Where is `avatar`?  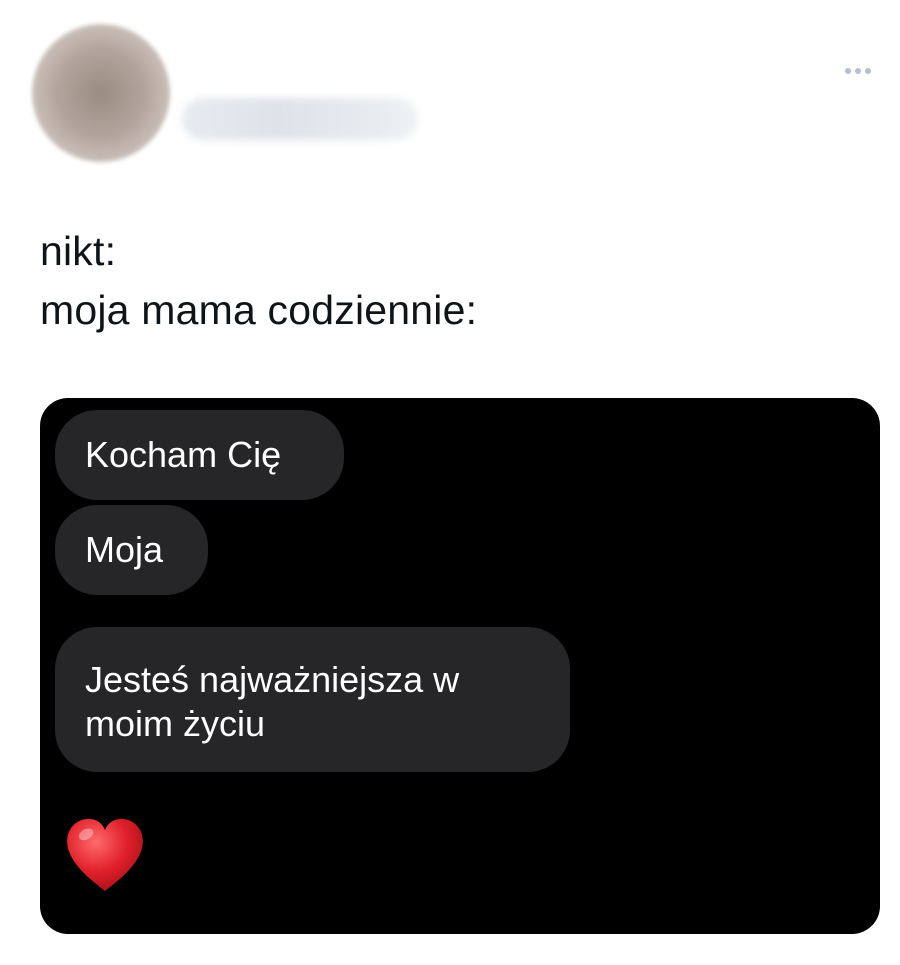 avatar is located at coordinates (101, 93).